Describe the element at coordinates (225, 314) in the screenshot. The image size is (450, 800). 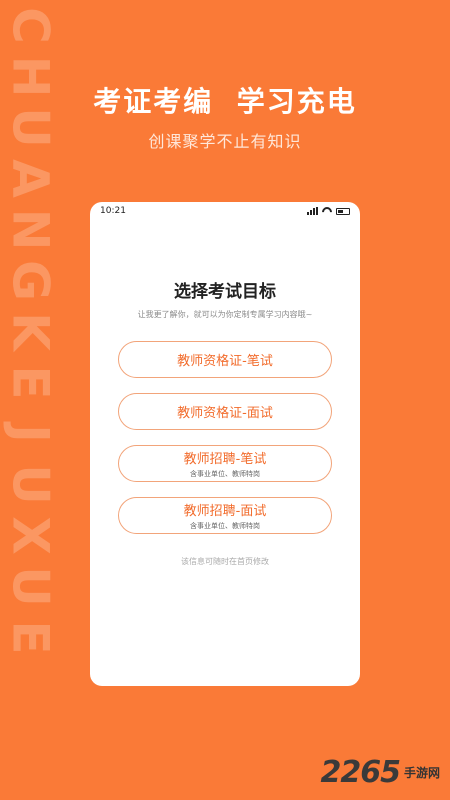
I see `card-description: 让我更了解你，就可以为你定制专属学习内容哦~` at that location.